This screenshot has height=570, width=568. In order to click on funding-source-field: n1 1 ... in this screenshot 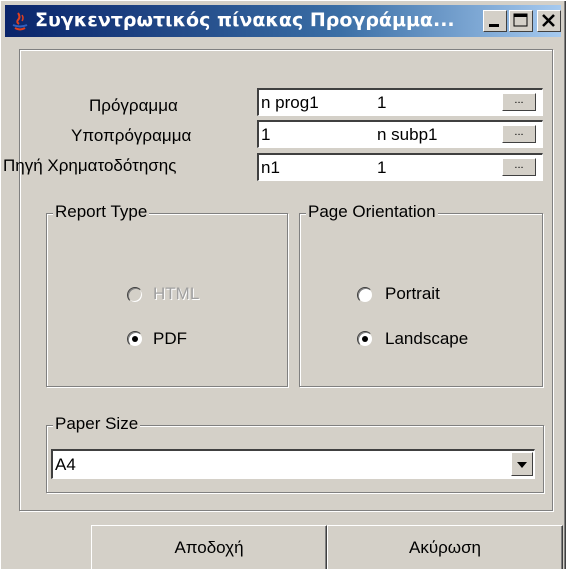, I will do `click(400, 167)`.